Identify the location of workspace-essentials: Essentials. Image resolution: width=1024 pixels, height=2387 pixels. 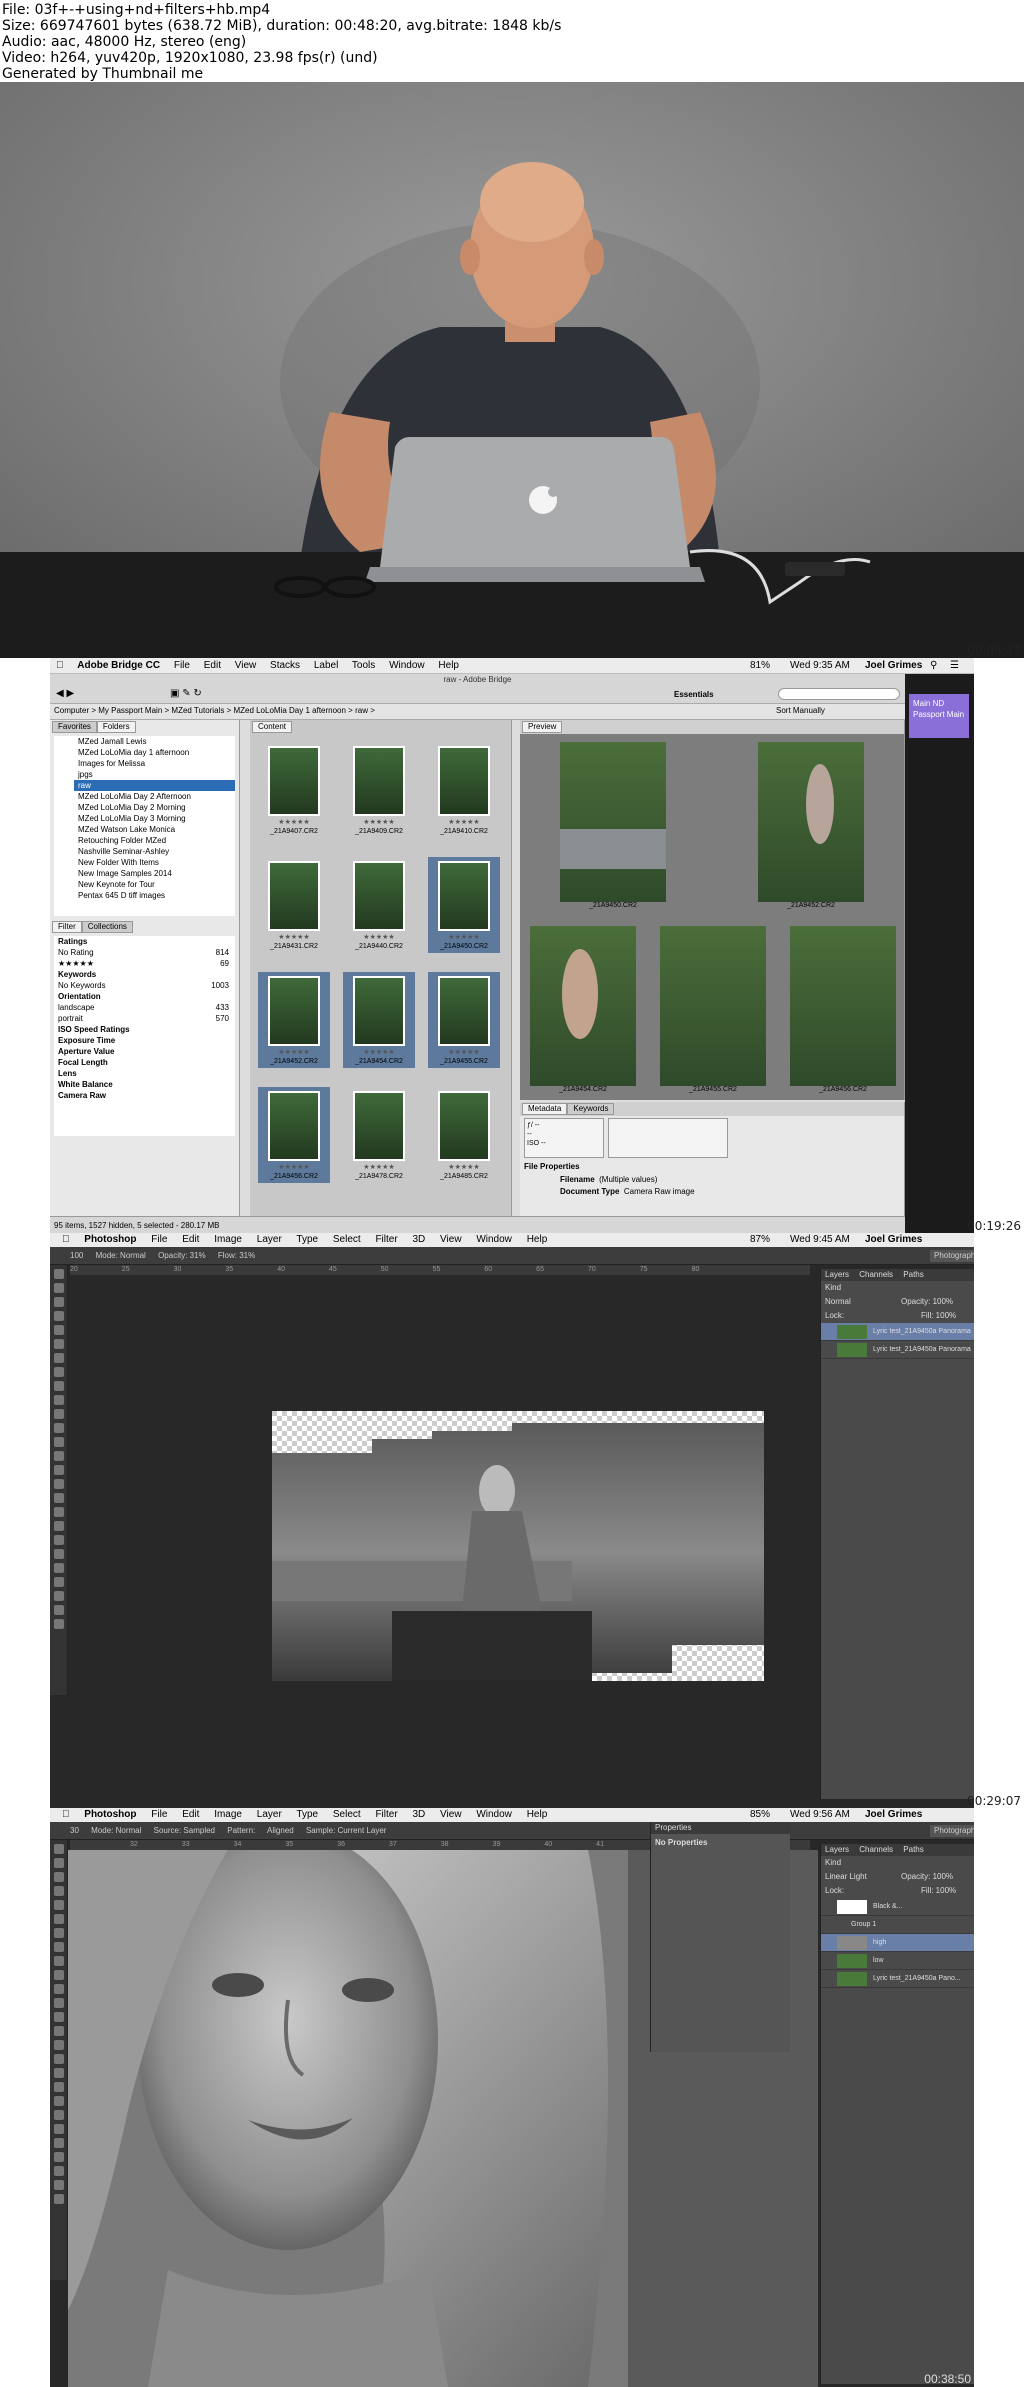
(694, 694).